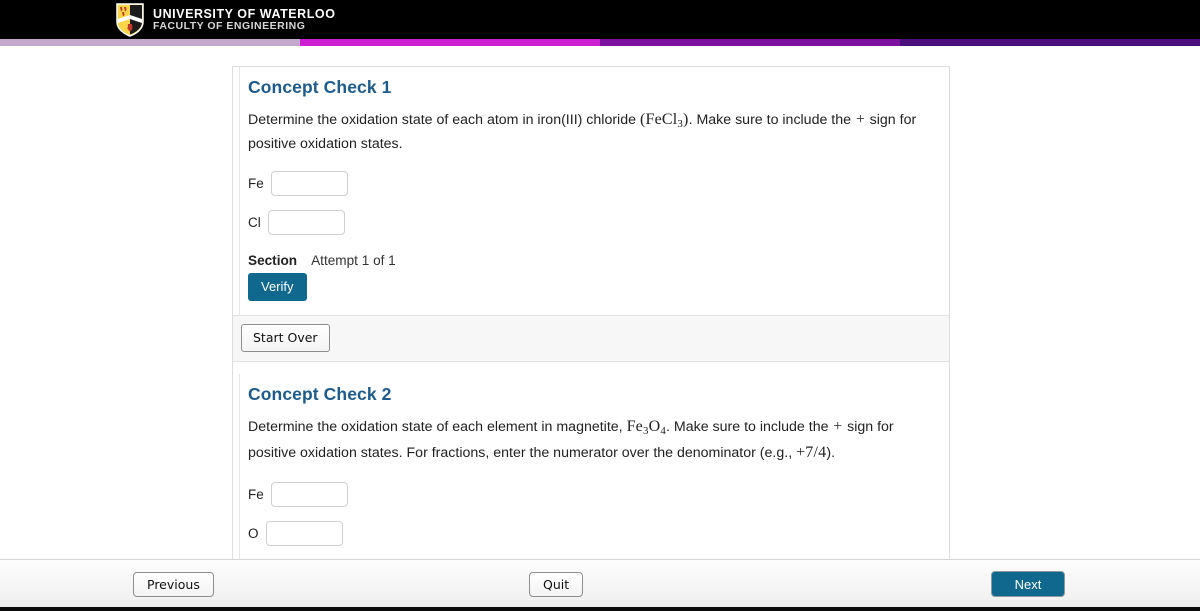  I want to click on formula-o: O, so click(654, 427).